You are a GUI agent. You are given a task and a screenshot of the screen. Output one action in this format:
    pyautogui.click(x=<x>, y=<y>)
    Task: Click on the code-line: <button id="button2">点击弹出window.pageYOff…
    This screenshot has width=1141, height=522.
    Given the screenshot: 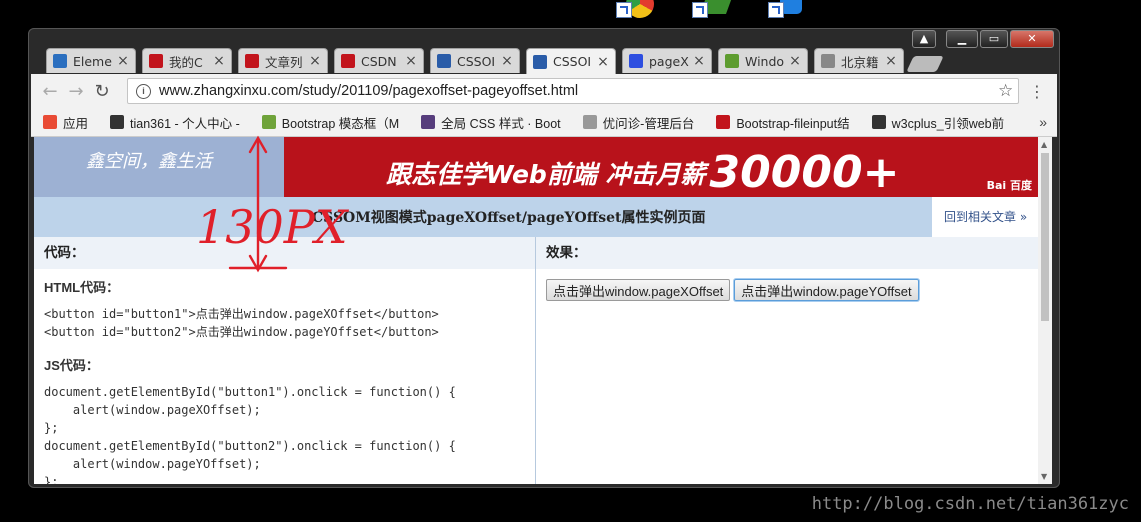 What is the action you would take?
    pyautogui.click(x=241, y=332)
    